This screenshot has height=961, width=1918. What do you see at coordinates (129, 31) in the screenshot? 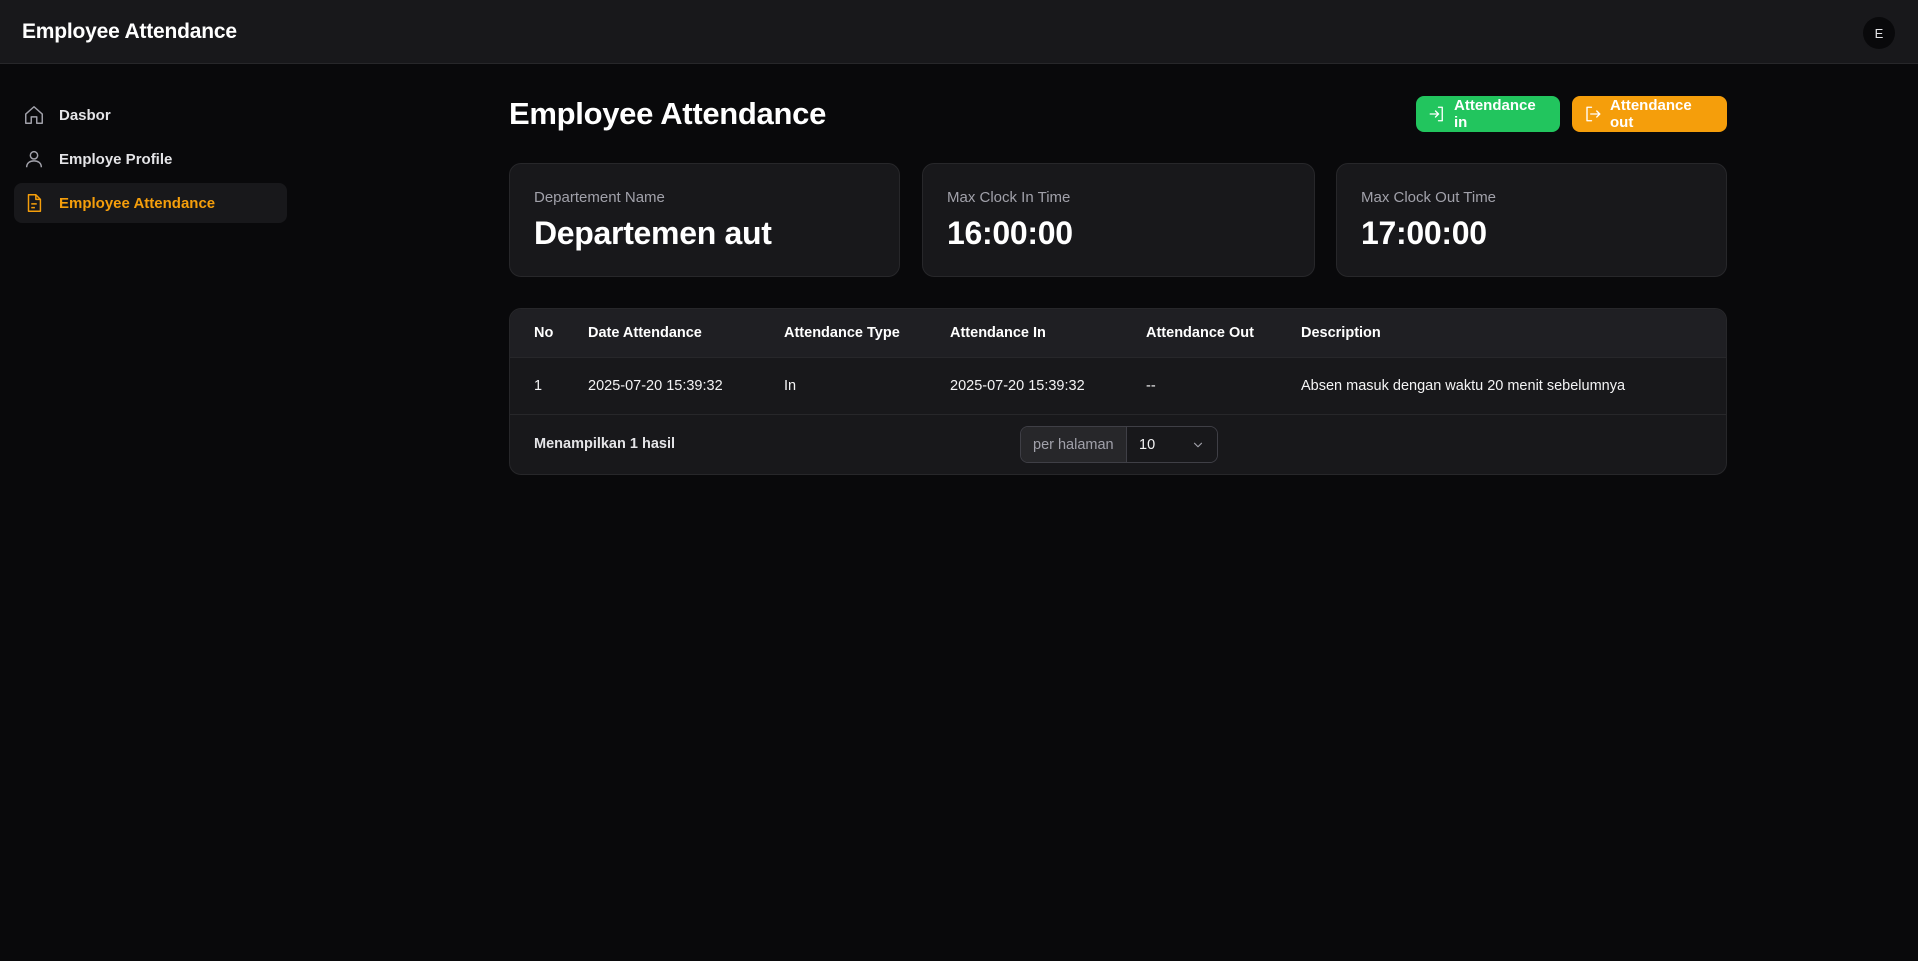
I see `app-title: Employee Attendance` at bounding box center [129, 31].